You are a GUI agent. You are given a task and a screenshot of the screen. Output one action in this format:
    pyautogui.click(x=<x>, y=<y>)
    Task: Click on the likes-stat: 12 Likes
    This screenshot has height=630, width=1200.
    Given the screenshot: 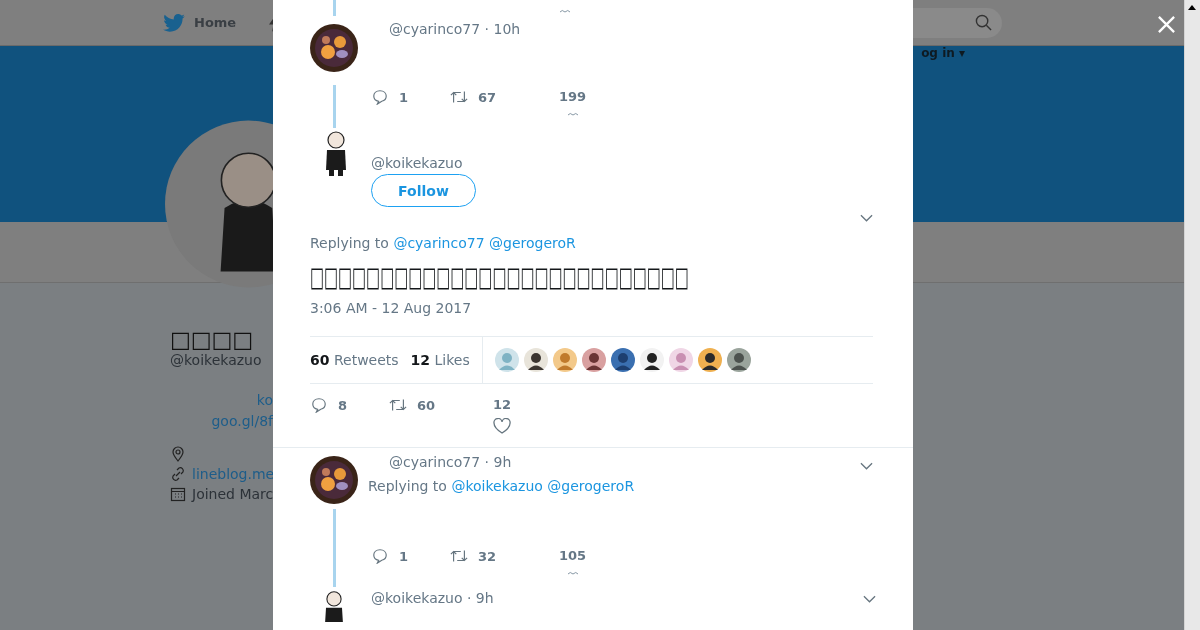 What is the action you would take?
    pyautogui.click(x=440, y=360)
    